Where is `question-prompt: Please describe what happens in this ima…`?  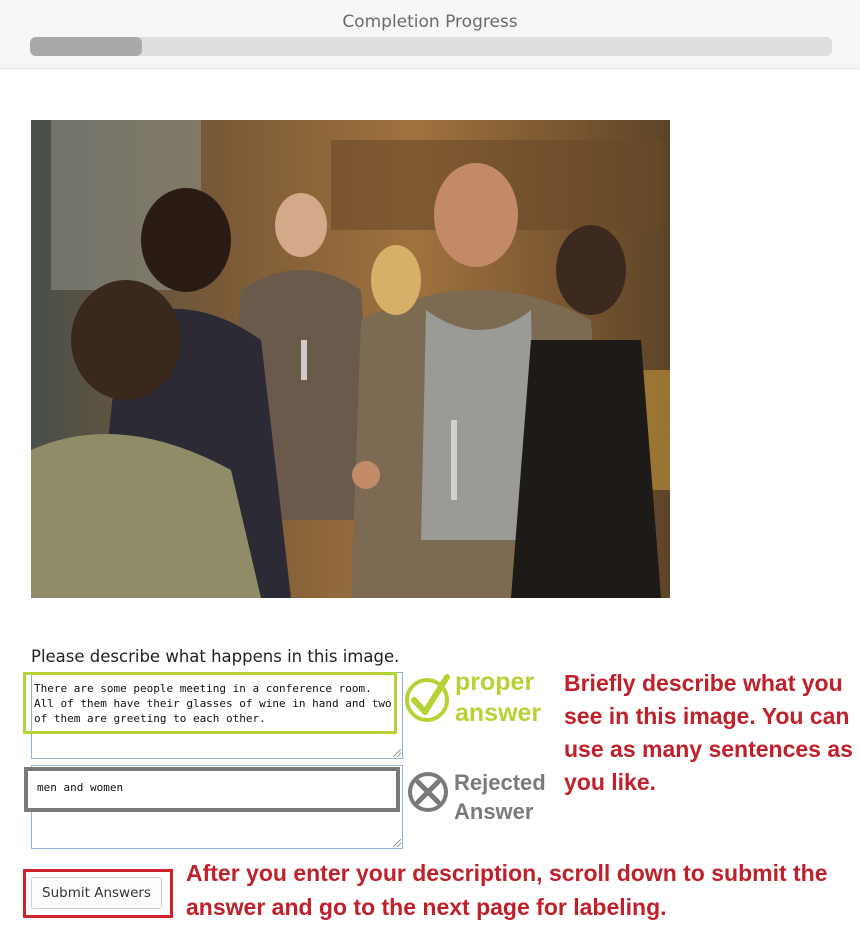 question-prompt: Please describe what happens in this ima… is located at coordinates (215, 656).